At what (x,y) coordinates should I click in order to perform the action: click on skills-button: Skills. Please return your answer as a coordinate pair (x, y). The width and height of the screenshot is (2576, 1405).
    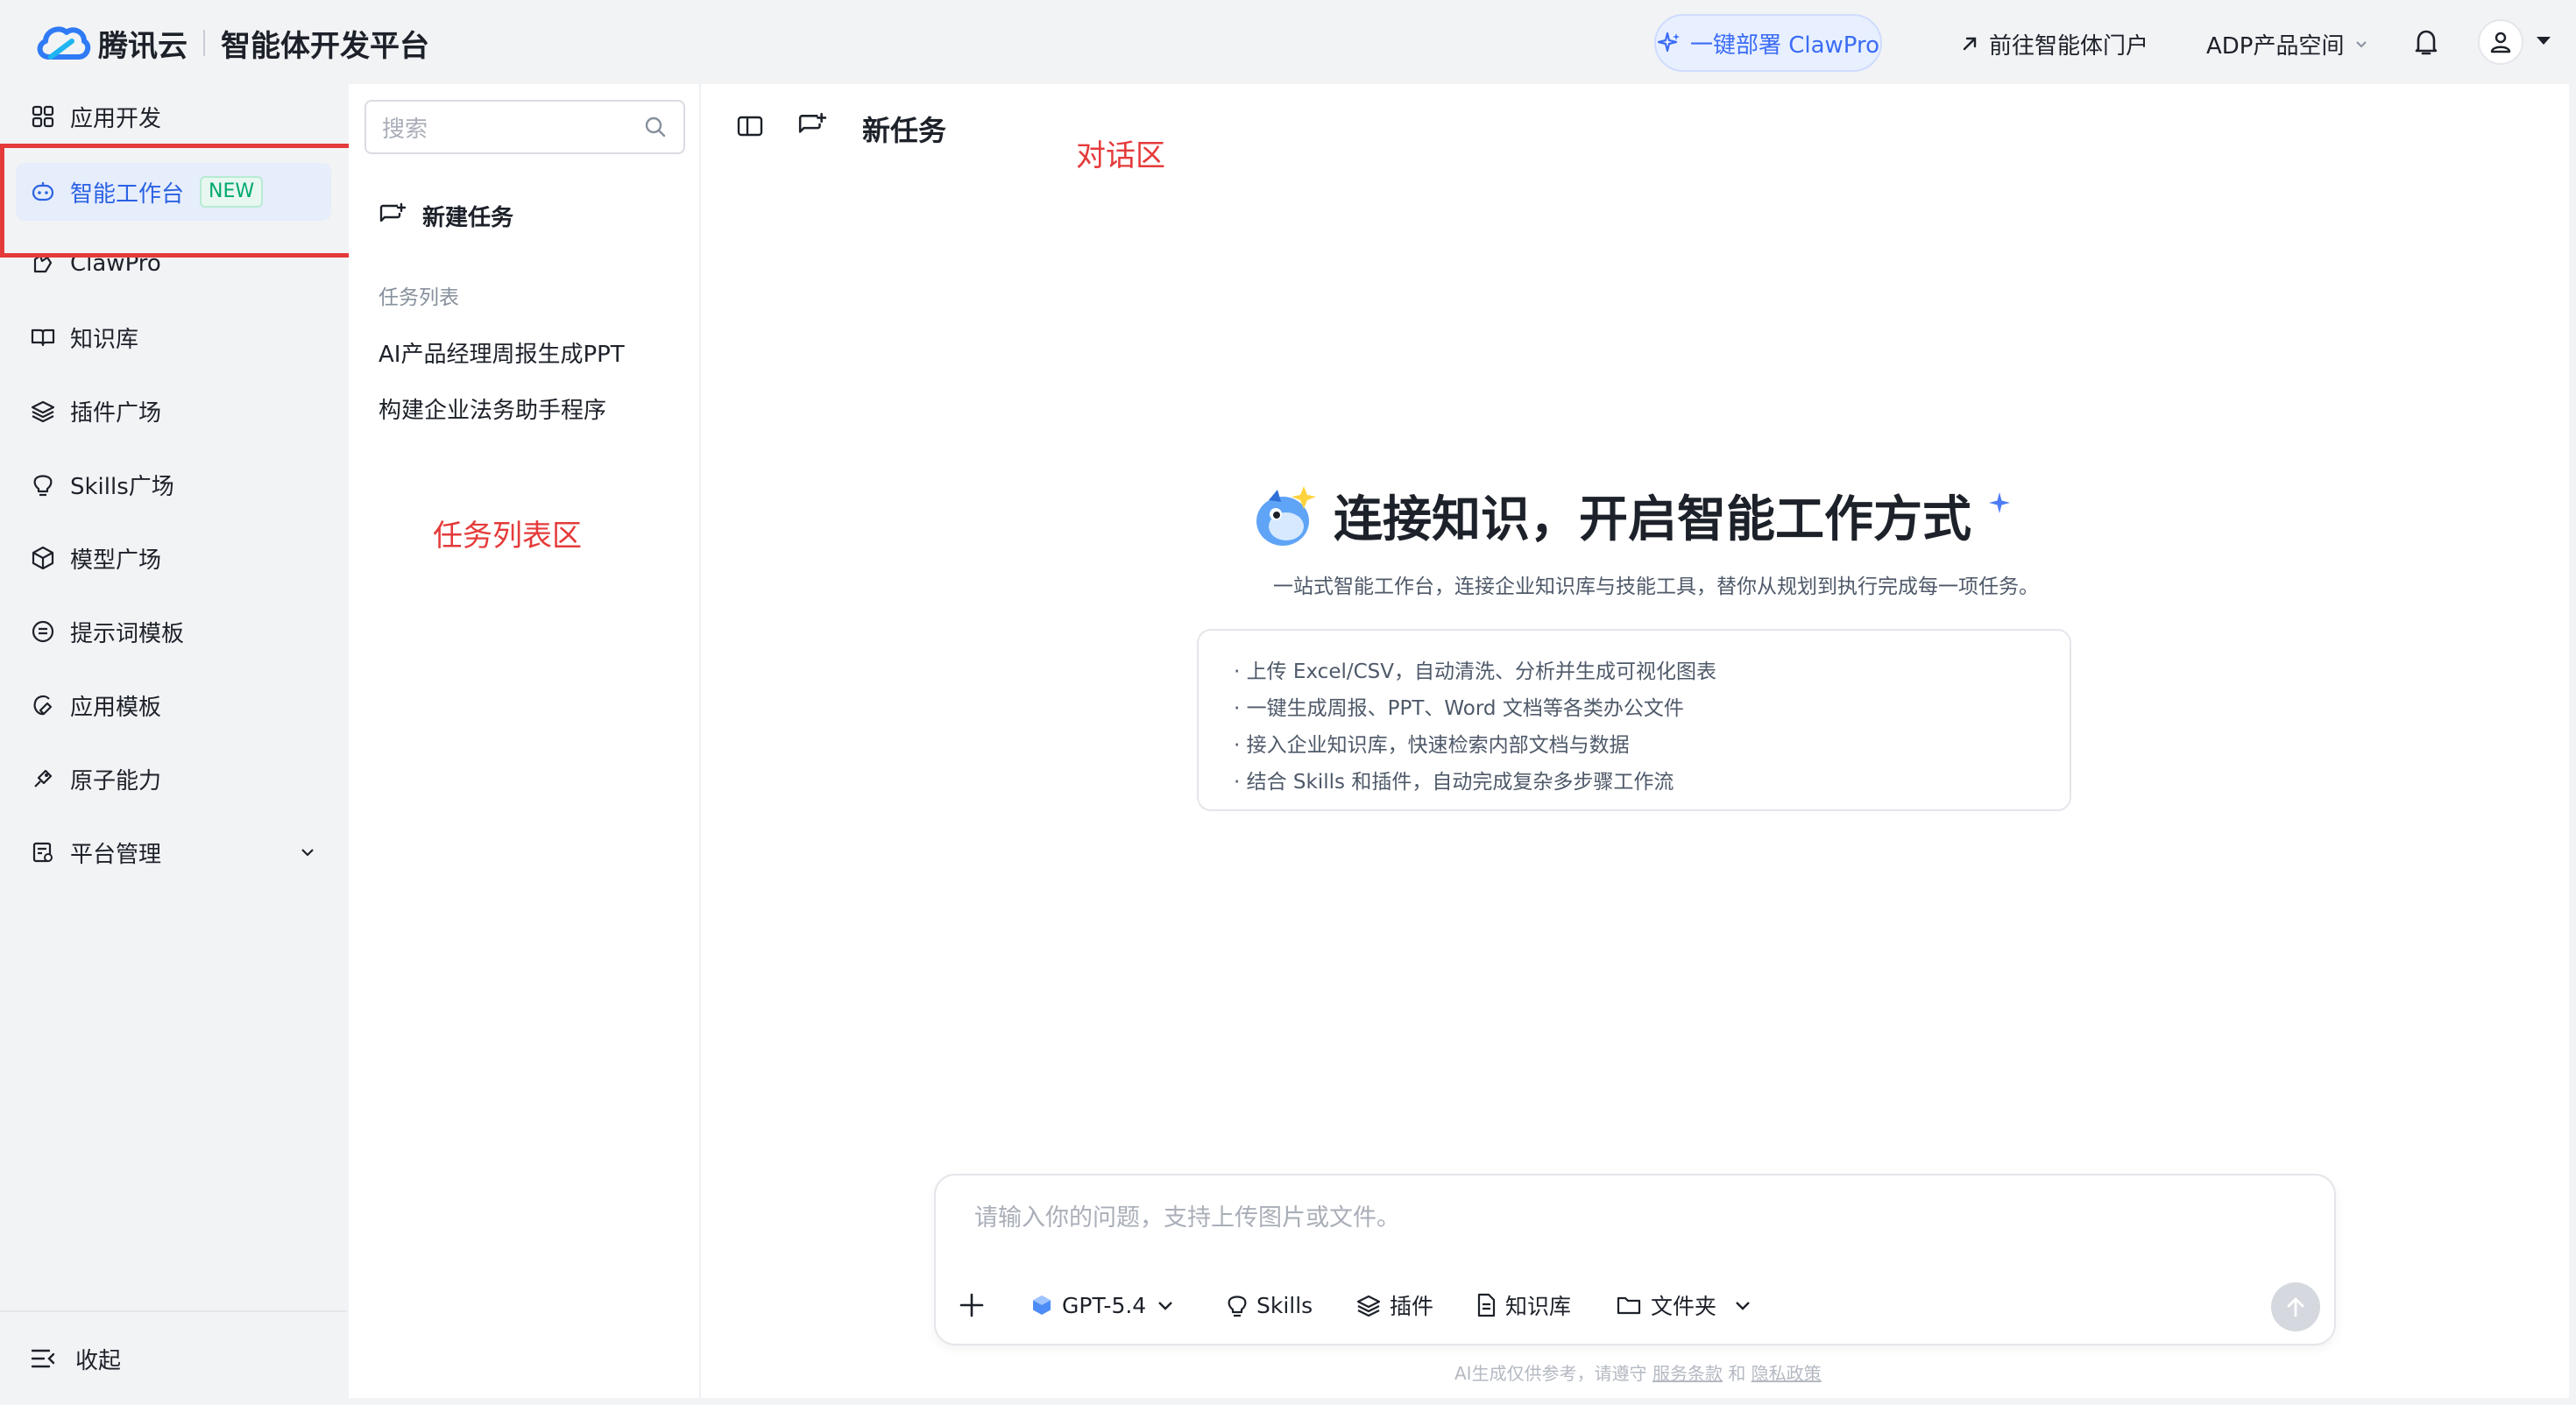
    Looking at the image, I should click on (1270, 1305).